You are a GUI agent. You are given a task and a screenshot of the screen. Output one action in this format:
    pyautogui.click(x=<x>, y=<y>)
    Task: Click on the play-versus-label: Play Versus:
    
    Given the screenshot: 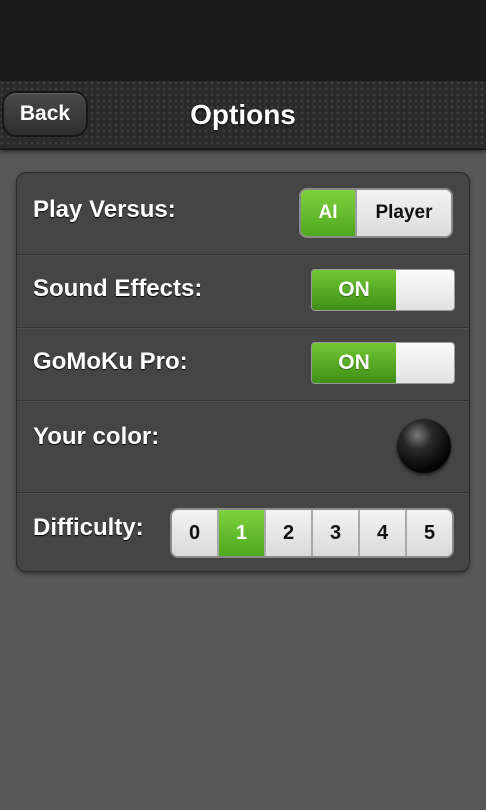 What is the action you would take?
    pyautogui.click(x=104, y=209)
    